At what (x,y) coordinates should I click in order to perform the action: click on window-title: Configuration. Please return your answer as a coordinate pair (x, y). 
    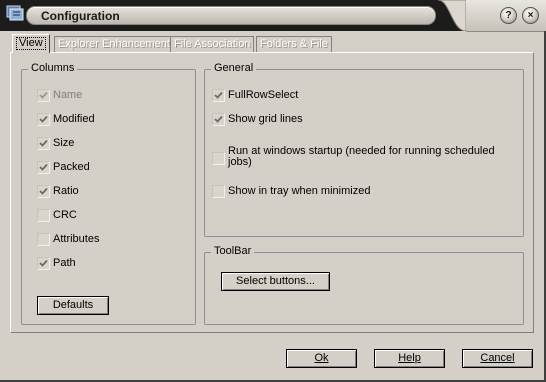
    Looking at the image, I should click on (80, 16).